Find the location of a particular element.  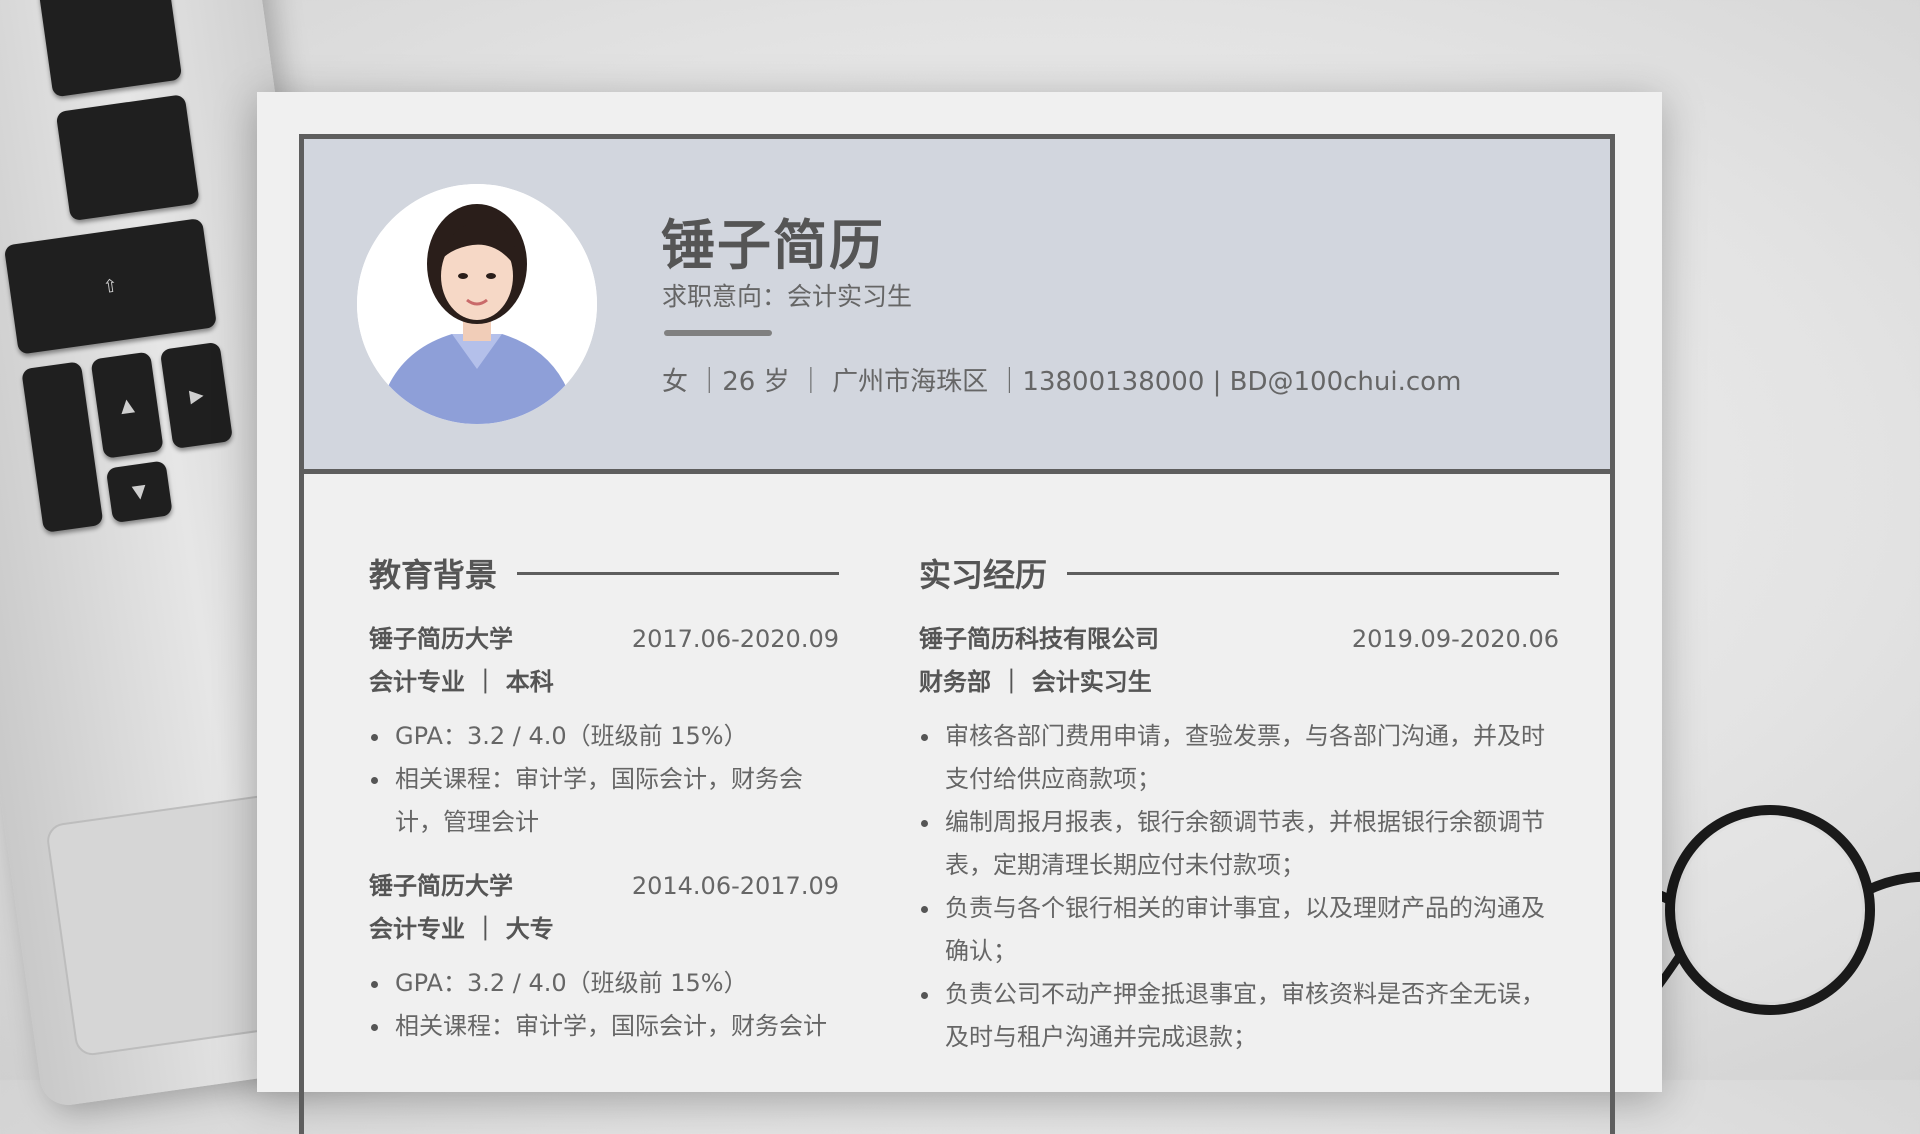

arrow-down-key-icon: ▼ is located at coordinates (139, 492).